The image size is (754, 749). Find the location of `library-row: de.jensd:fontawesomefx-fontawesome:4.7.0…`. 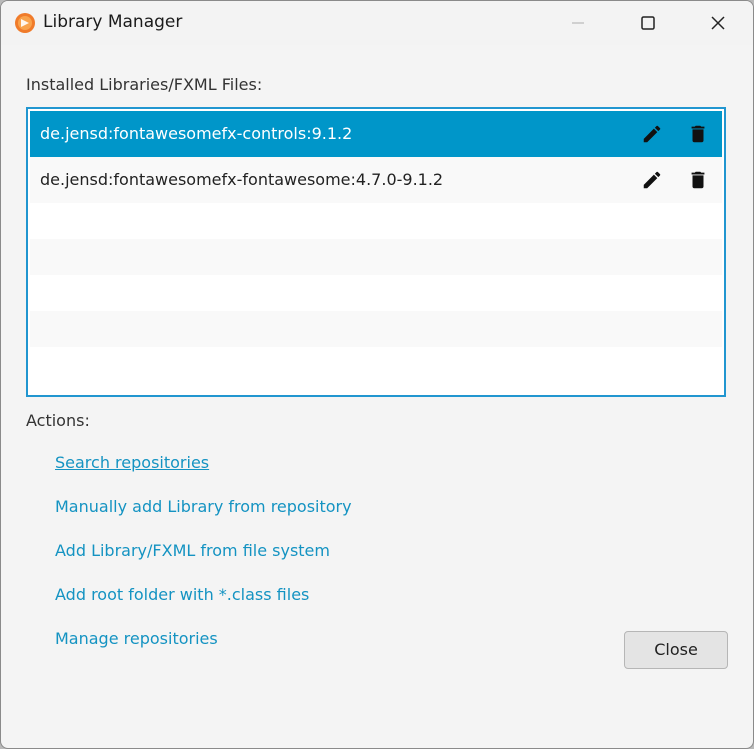

library-row: de.jensd:fontawesomefx-fontawesome:4.7.0… is located at coordinates (376, 180).